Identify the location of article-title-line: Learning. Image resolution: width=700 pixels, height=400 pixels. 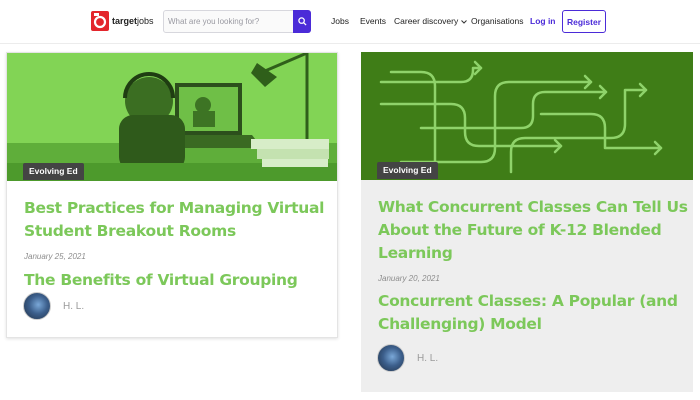
(415, 253).